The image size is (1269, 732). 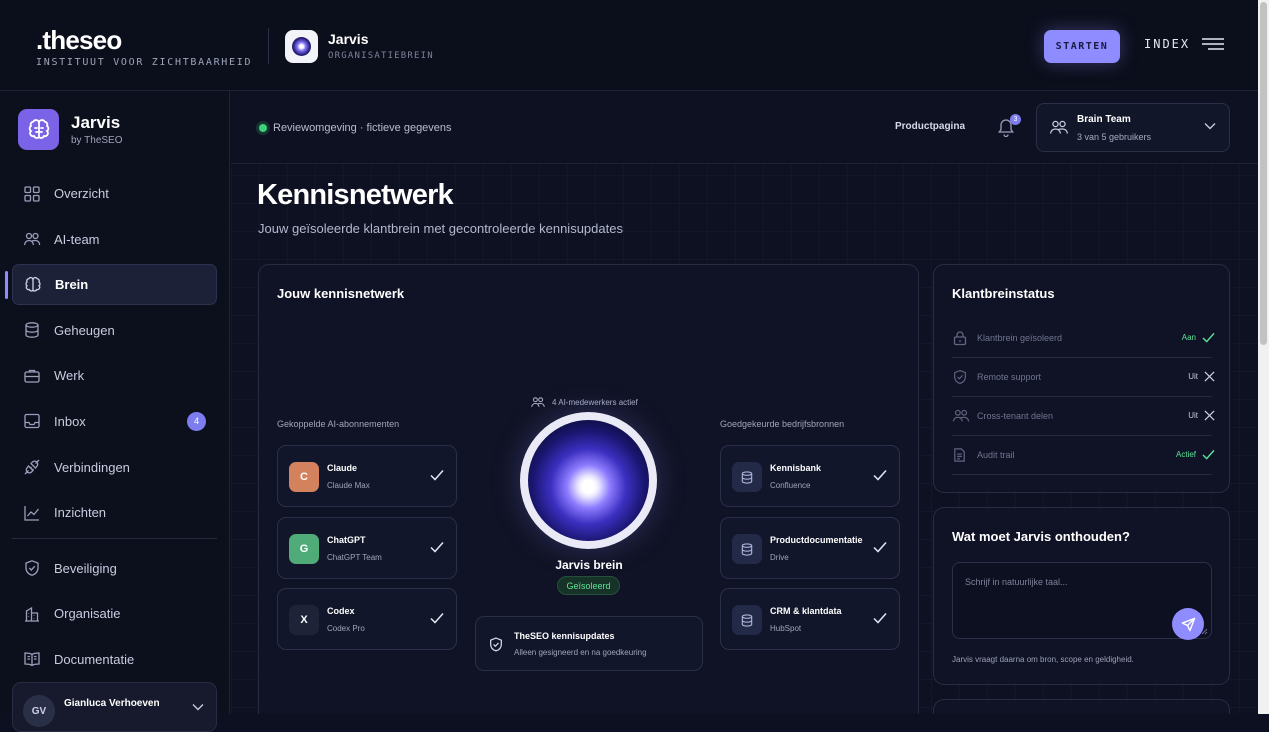 I want to click on card-title: Wat moet Jarvis onthouden?, so click(x=1041, y=536).